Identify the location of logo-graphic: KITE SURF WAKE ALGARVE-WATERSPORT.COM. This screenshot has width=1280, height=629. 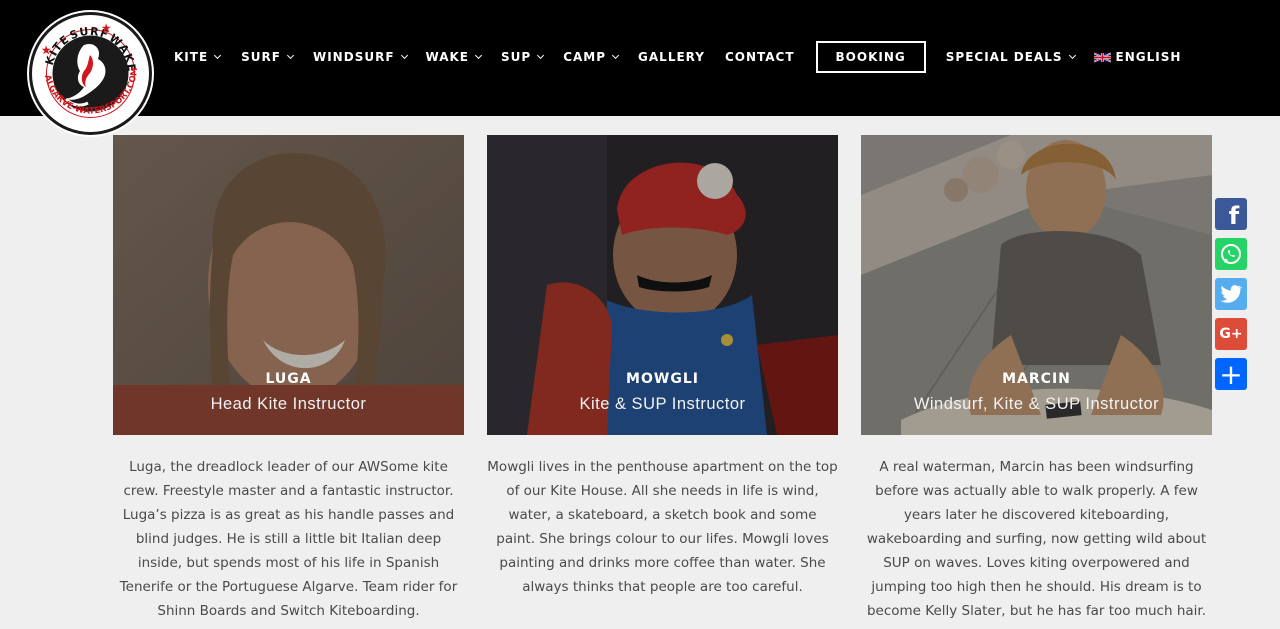
(90, 73).